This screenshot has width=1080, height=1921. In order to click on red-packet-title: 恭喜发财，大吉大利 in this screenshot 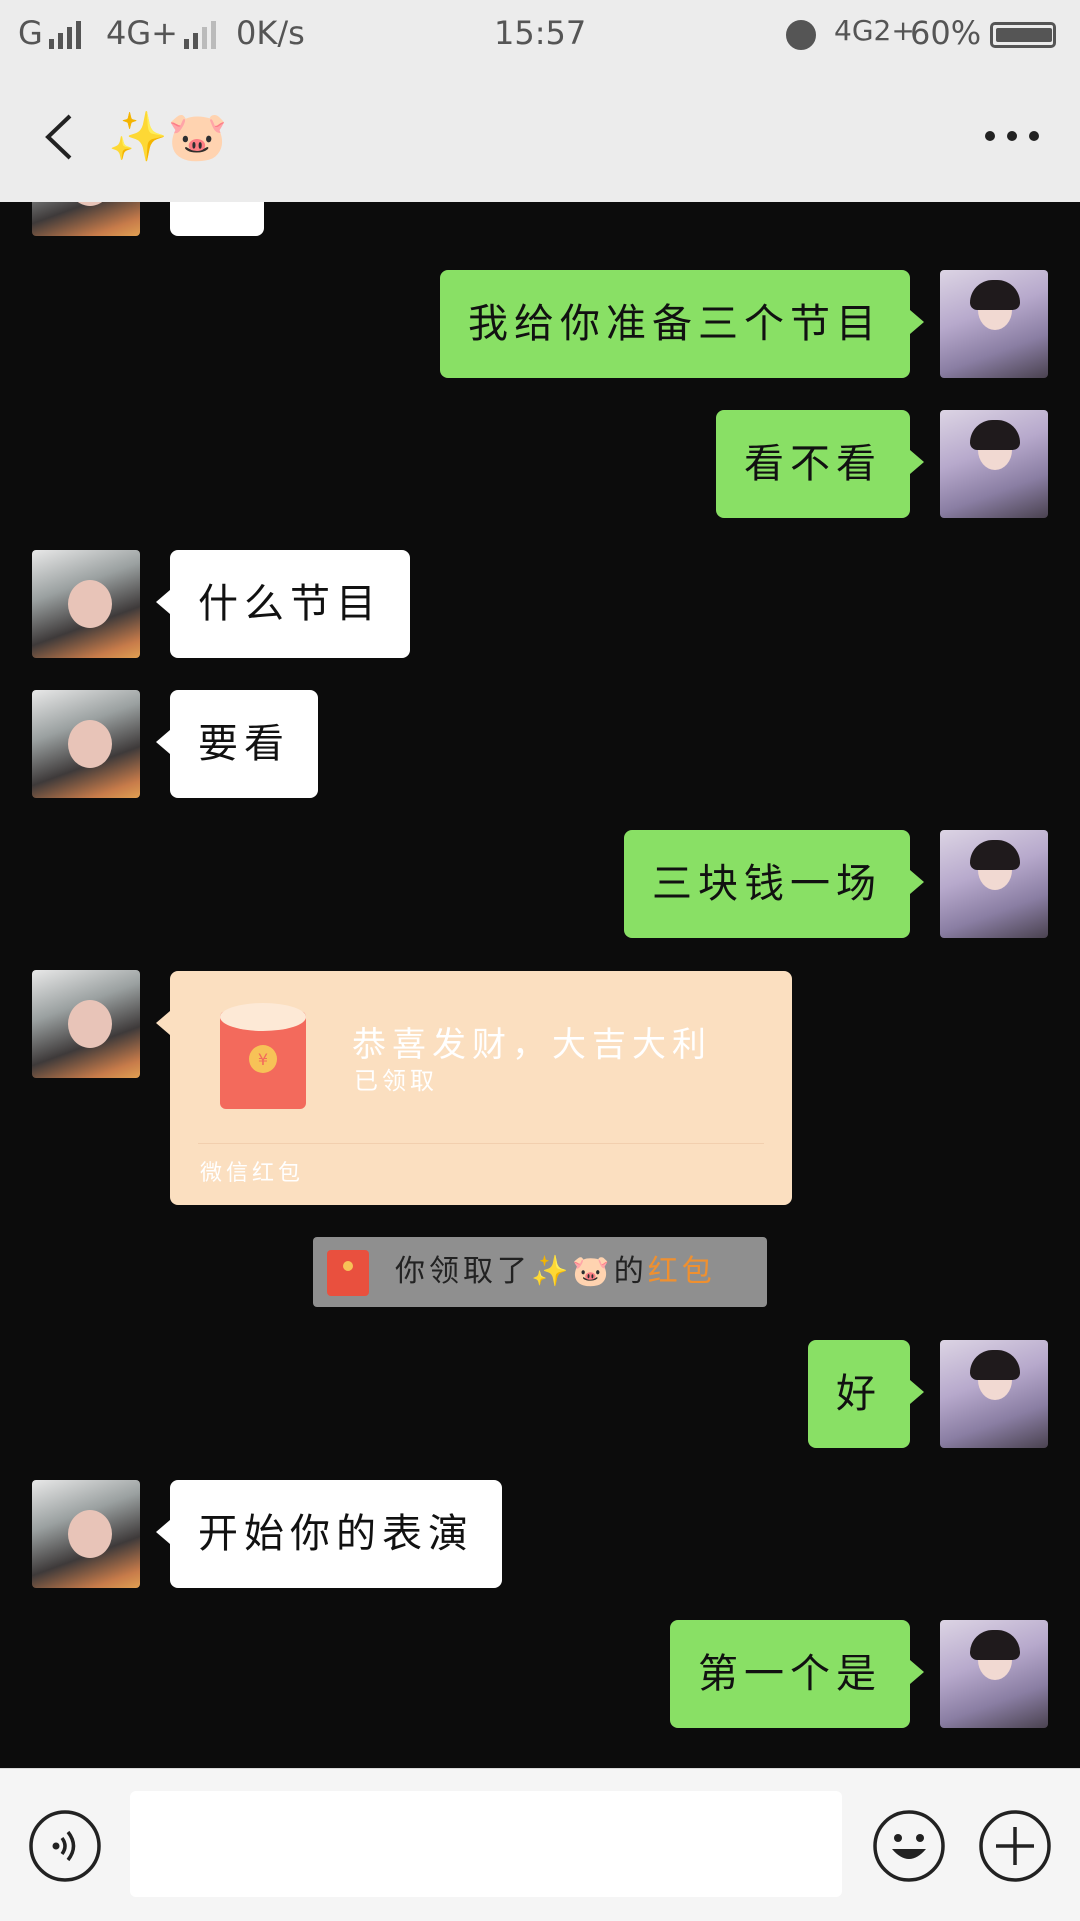, I will do `click(532, 1045)`.